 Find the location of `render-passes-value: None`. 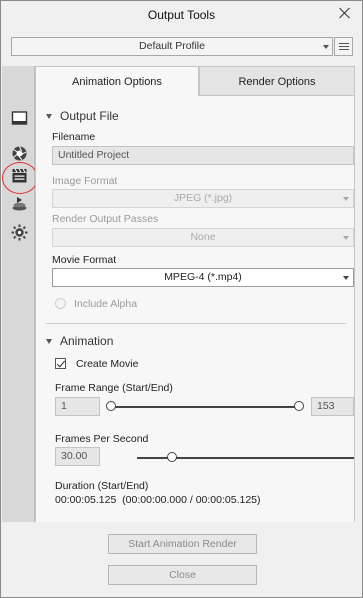

render-passes-value: None is located at coordinates (203, 237).